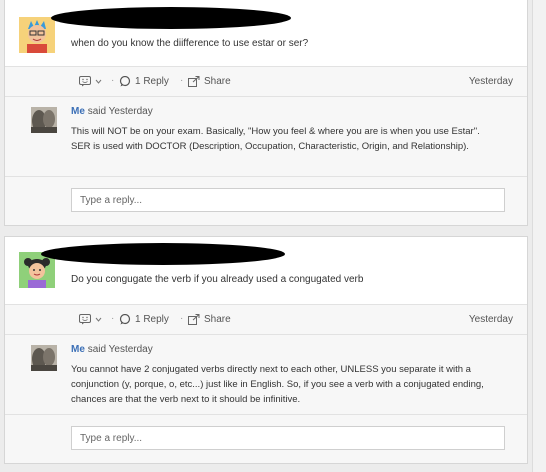 Image resolution: width=546 pixels, height=472 pixels. What do you see at coordinates (37, 35) in the screenshot?
I see `avatar` at bounding box center [37, 35].